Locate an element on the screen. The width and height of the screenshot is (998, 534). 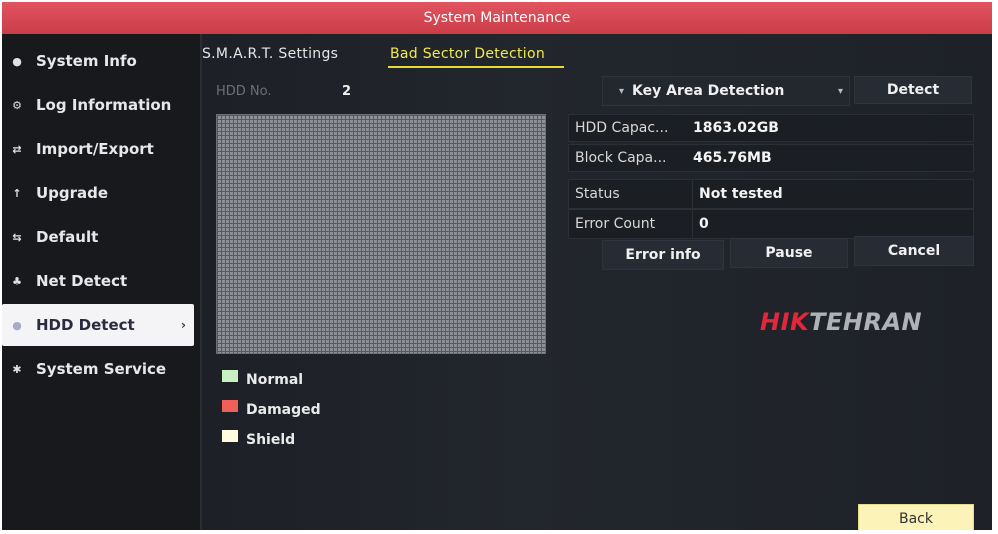
back-button: Back is located at coordinates (916, 517).